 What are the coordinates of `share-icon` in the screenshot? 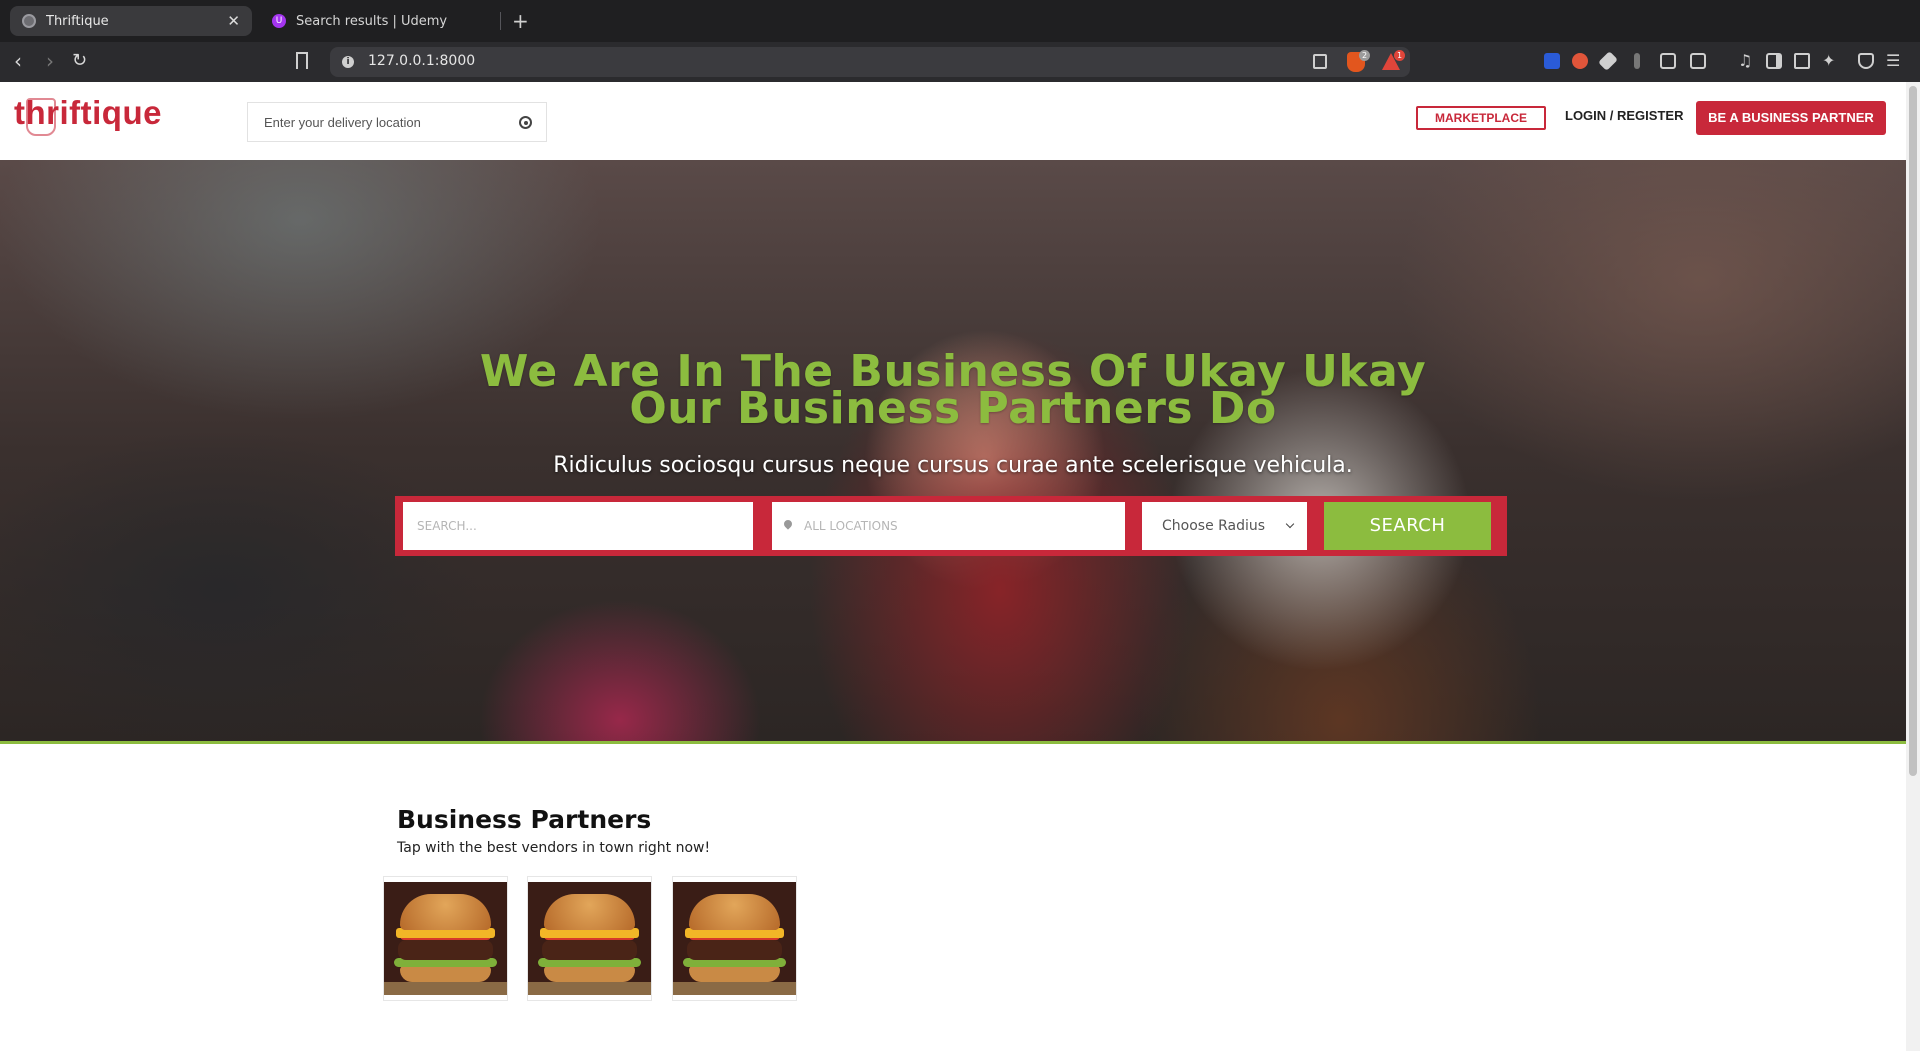 It's located at (1320, 61).